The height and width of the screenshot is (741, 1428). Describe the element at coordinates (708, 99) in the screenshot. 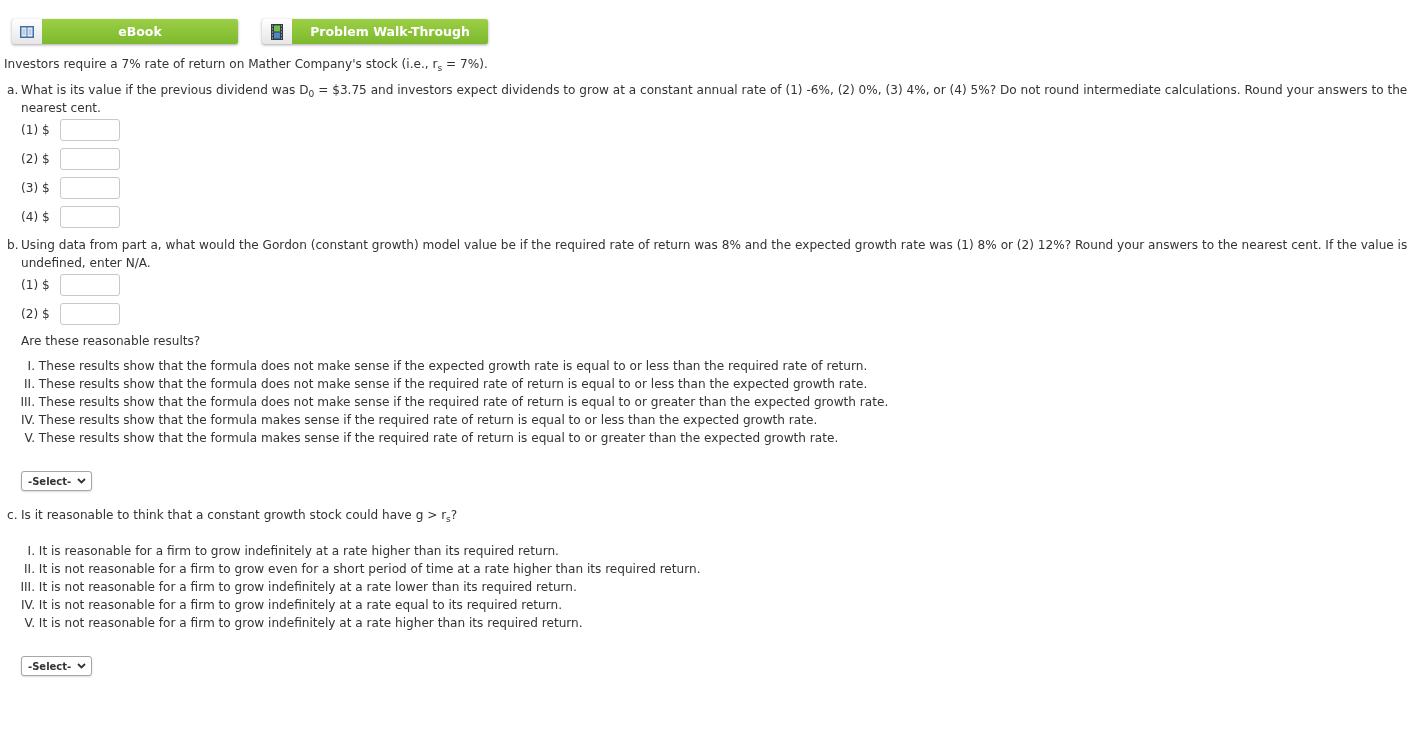

I see `question-text: a. What is its value if the previous dividend was D$_{0}$ = $3.75 and investors expect dividends to grow at a constant annual rate of (1) -6%, (2) 0%, (3) 4%, or (4) 5%? Do not round intermediate calculations. Round your answers to the nearest cent.` at that location.